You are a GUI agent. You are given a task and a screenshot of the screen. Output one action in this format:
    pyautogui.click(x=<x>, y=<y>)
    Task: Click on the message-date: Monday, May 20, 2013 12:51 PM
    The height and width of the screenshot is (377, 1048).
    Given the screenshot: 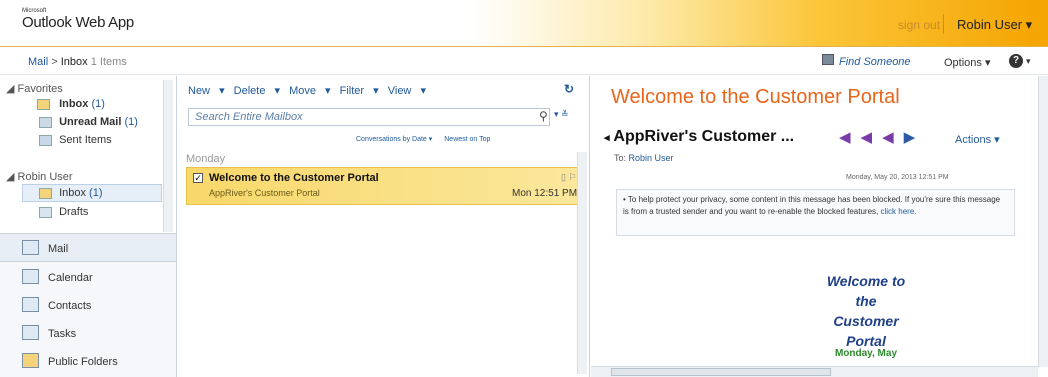 What is the action you would take?
    pyautogui.click(x=897, y=177)
    